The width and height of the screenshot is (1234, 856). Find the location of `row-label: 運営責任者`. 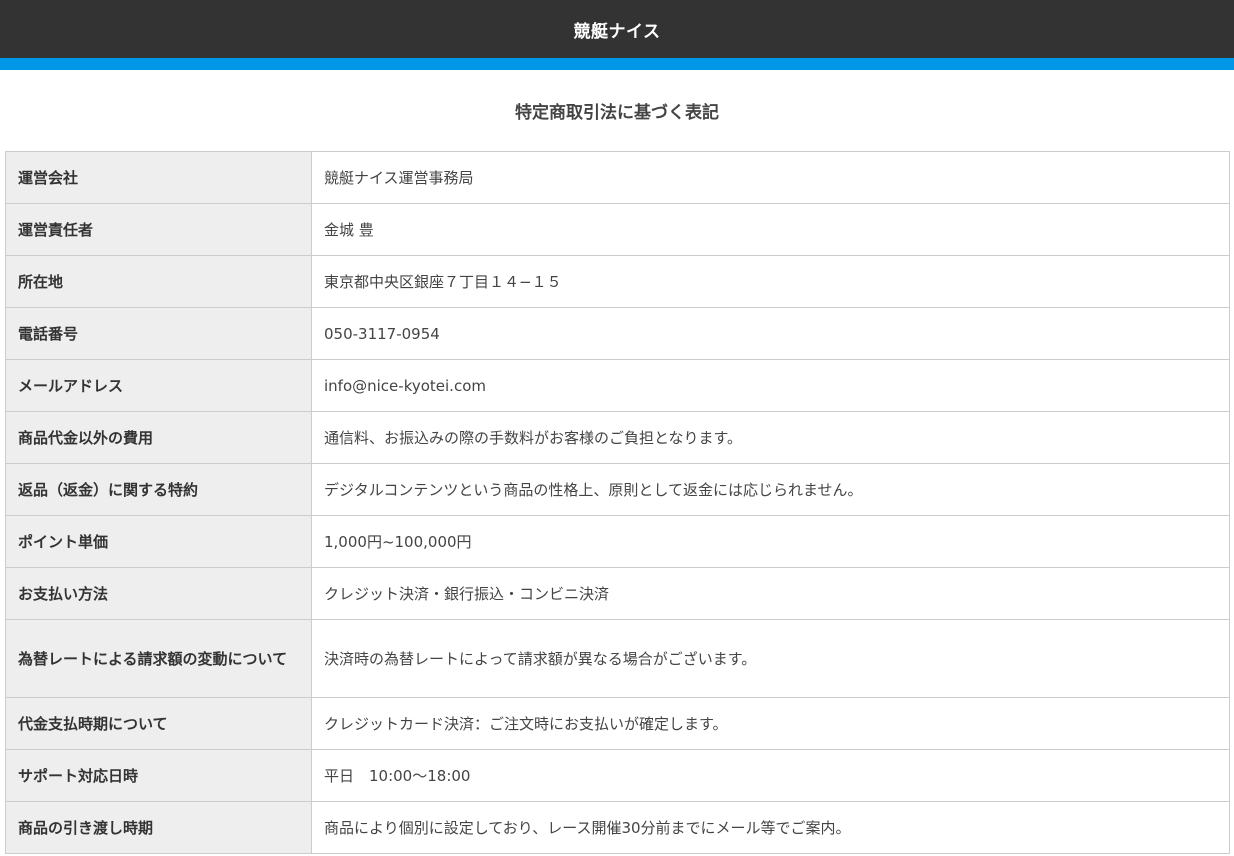

row-label: 運営責任者 is located at coordinates (158, 229).